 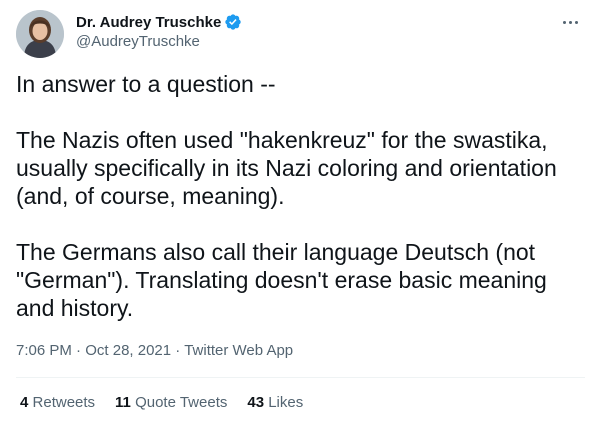 What do you see at coordinates (75, 308) in the screenshot?
I see `tweet-line: and history.` at bounding box center [75, 308].